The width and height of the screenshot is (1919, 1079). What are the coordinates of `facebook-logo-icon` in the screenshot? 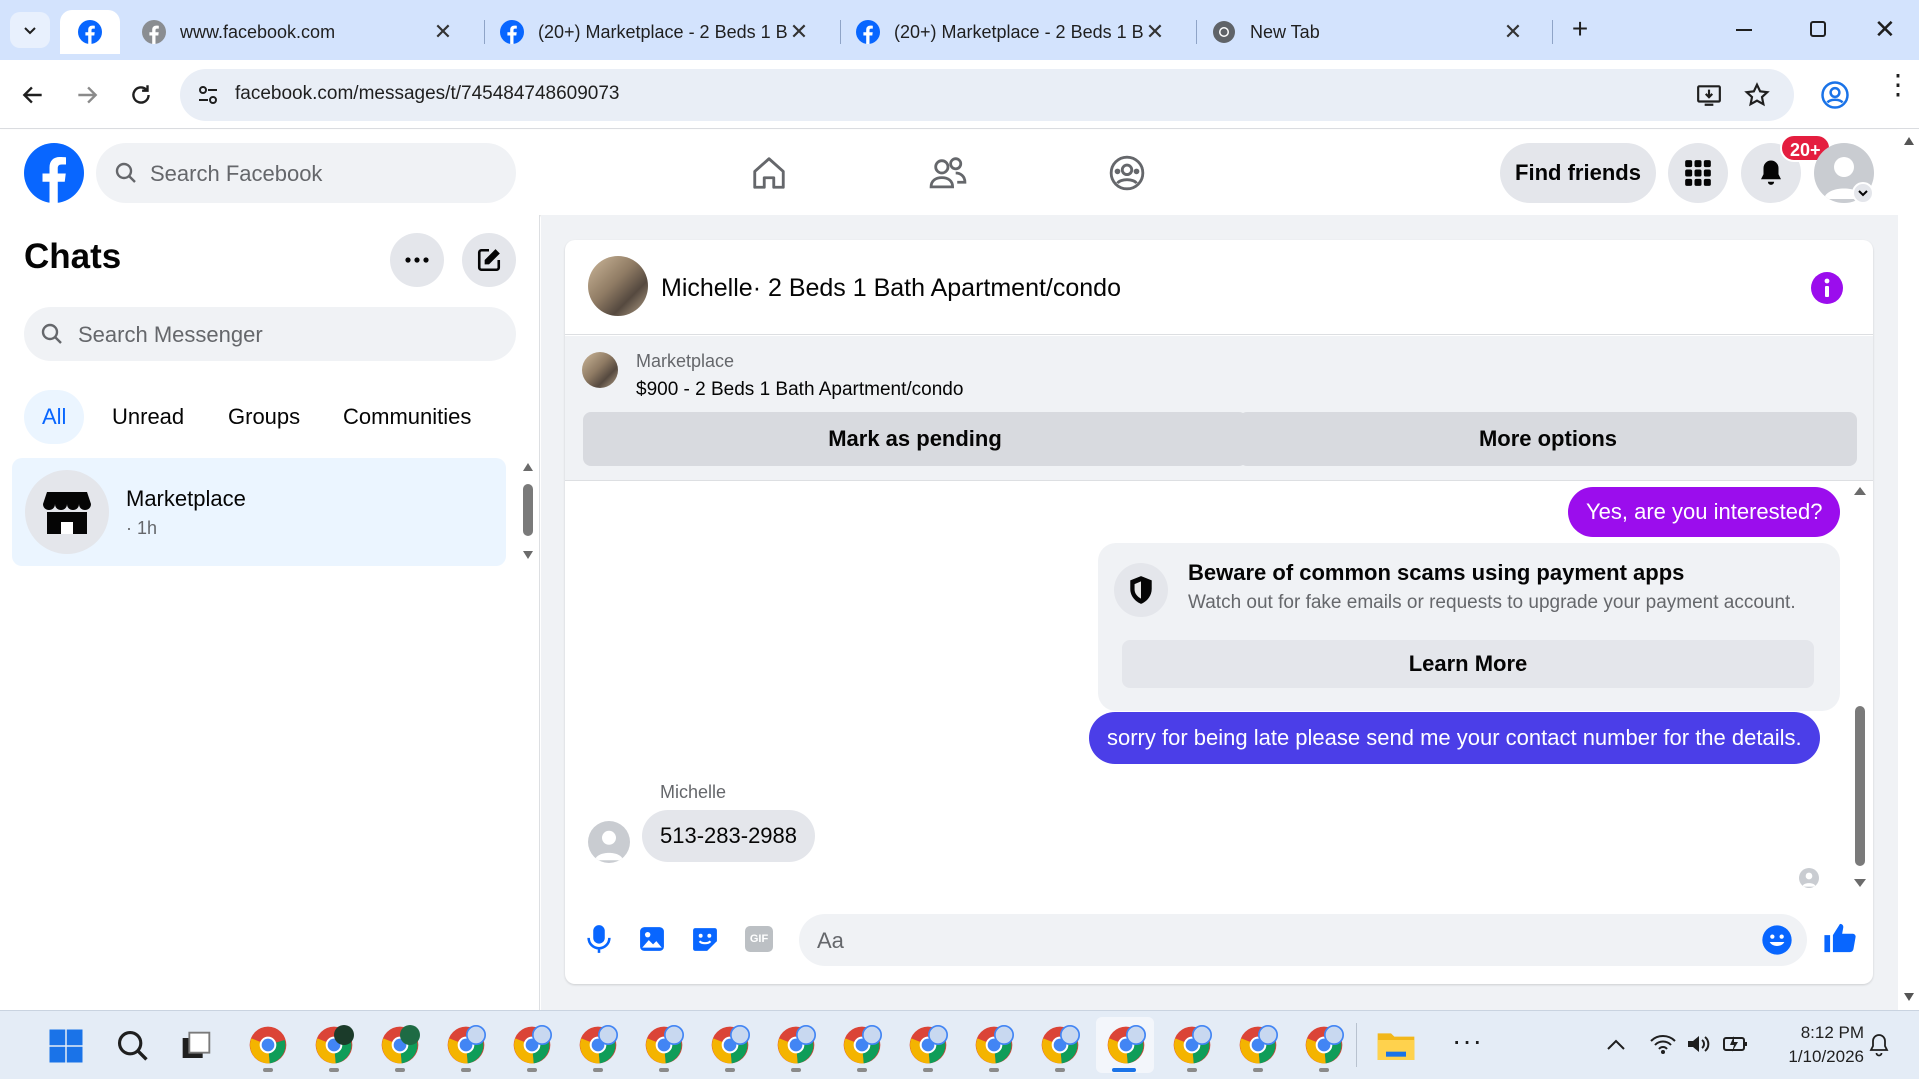 It's located at (54, 173).